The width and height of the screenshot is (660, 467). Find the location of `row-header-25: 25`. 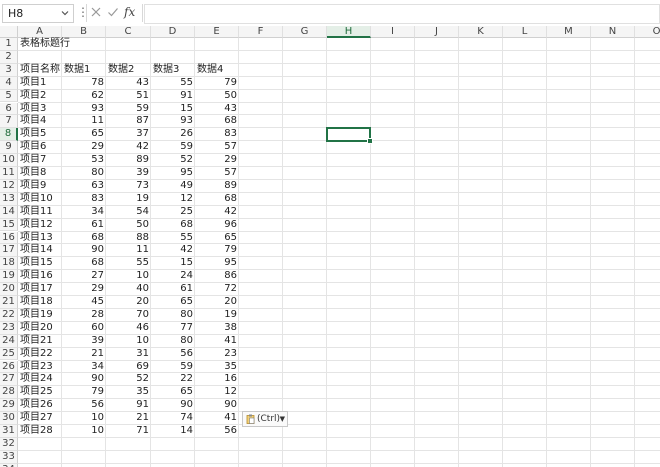

row-header-25: 25 is located at coordinates (9, 354).